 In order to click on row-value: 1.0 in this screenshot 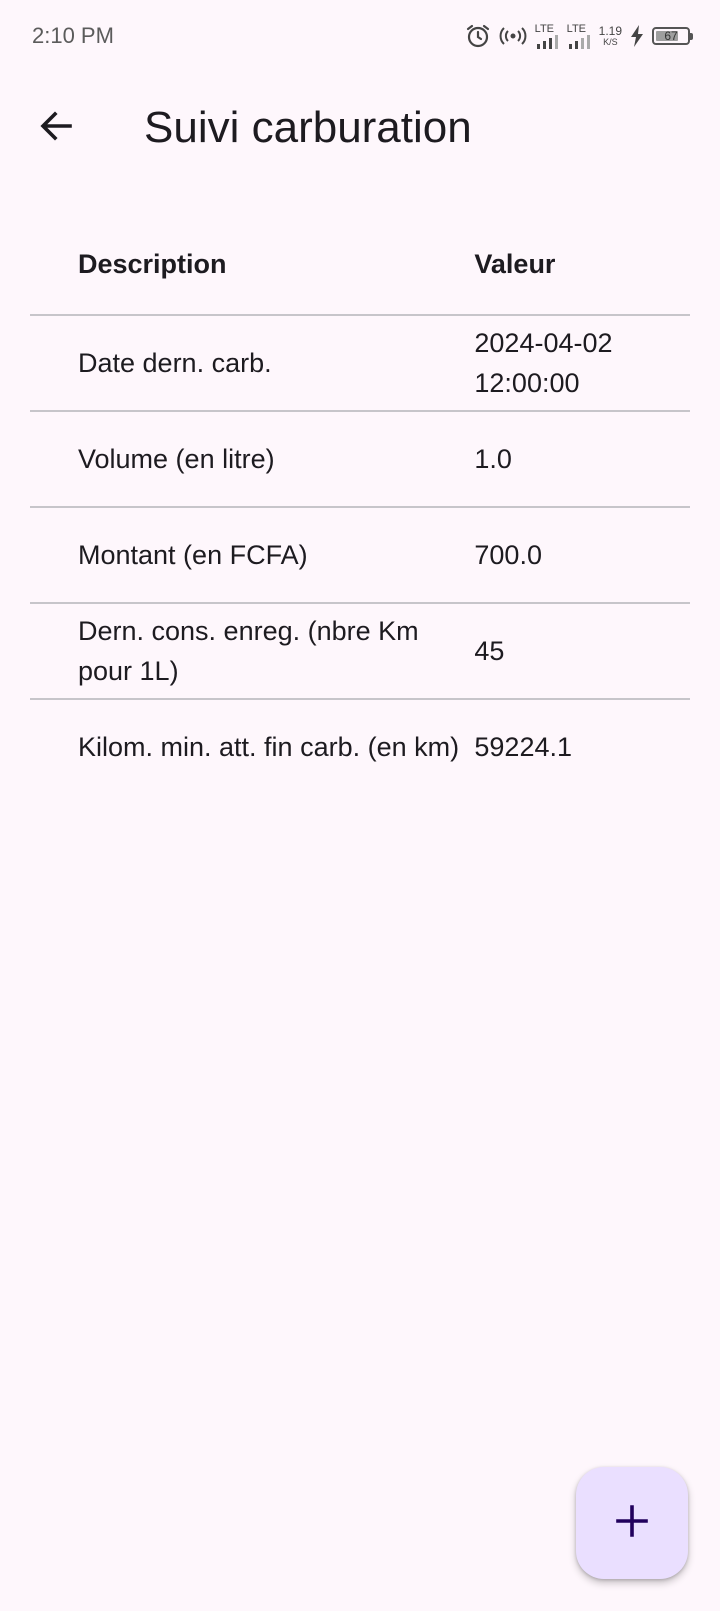, I will do `click(582, 459)`.